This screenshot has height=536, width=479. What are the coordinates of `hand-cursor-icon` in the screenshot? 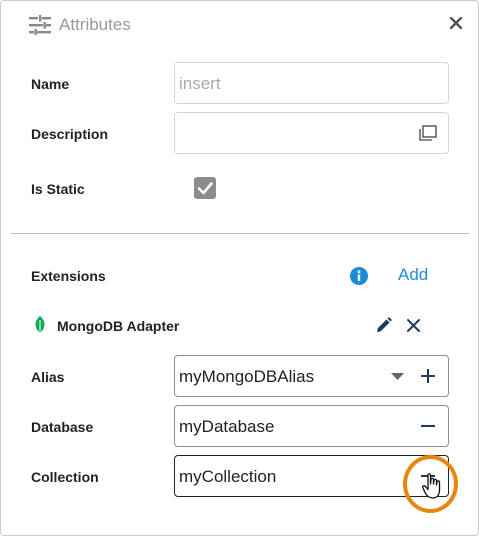 It's located at (431, 486).